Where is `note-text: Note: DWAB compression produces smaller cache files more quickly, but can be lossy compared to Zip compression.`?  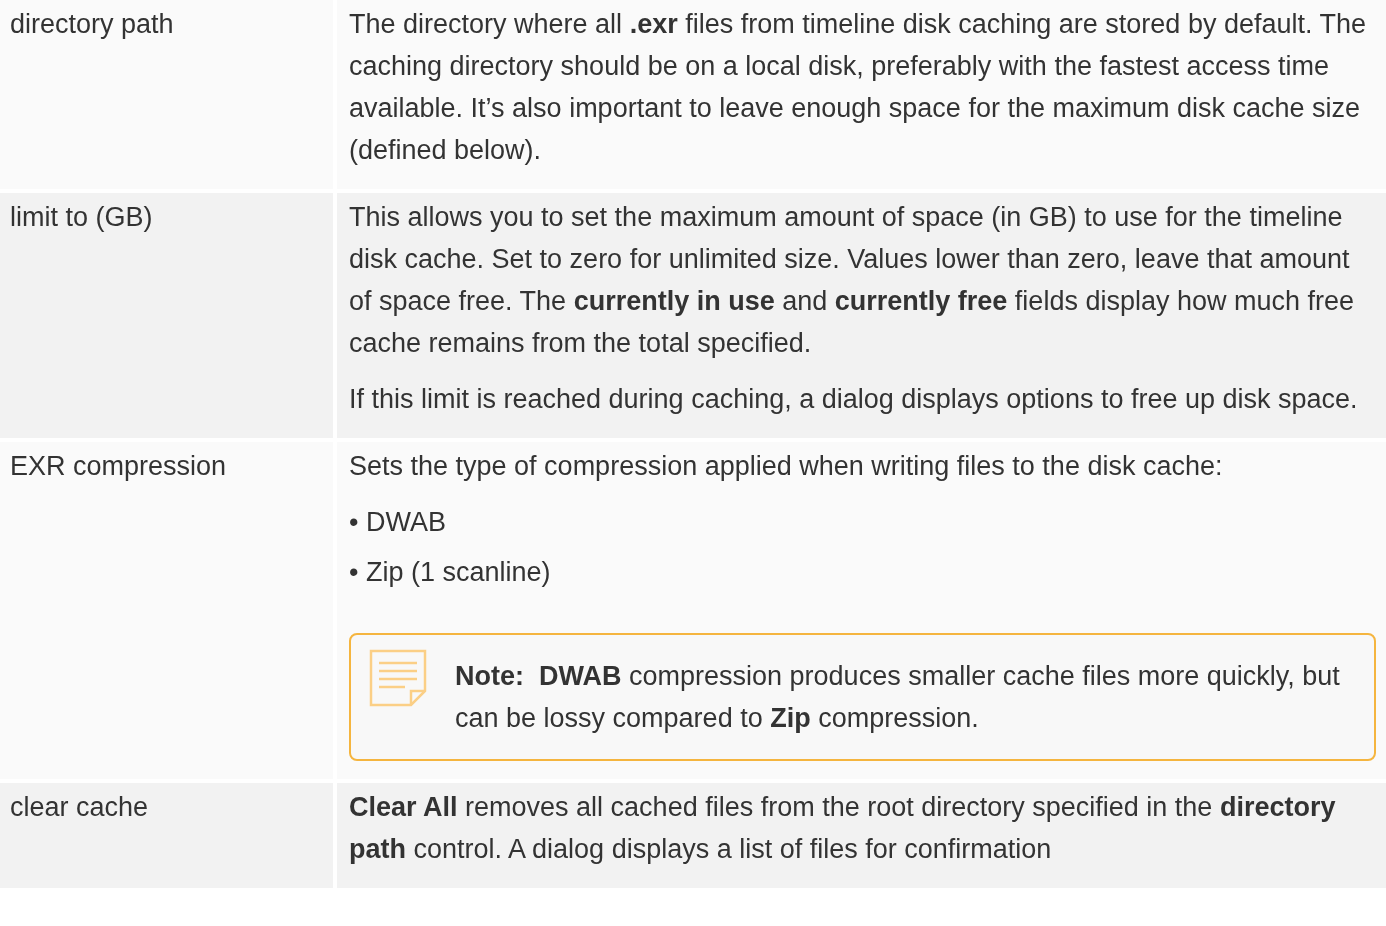 note-text: Note: DWAB compression produces smaller cache files more quickly, but can be lossy compared to Zip compression. is located at coordinates (898, 697).